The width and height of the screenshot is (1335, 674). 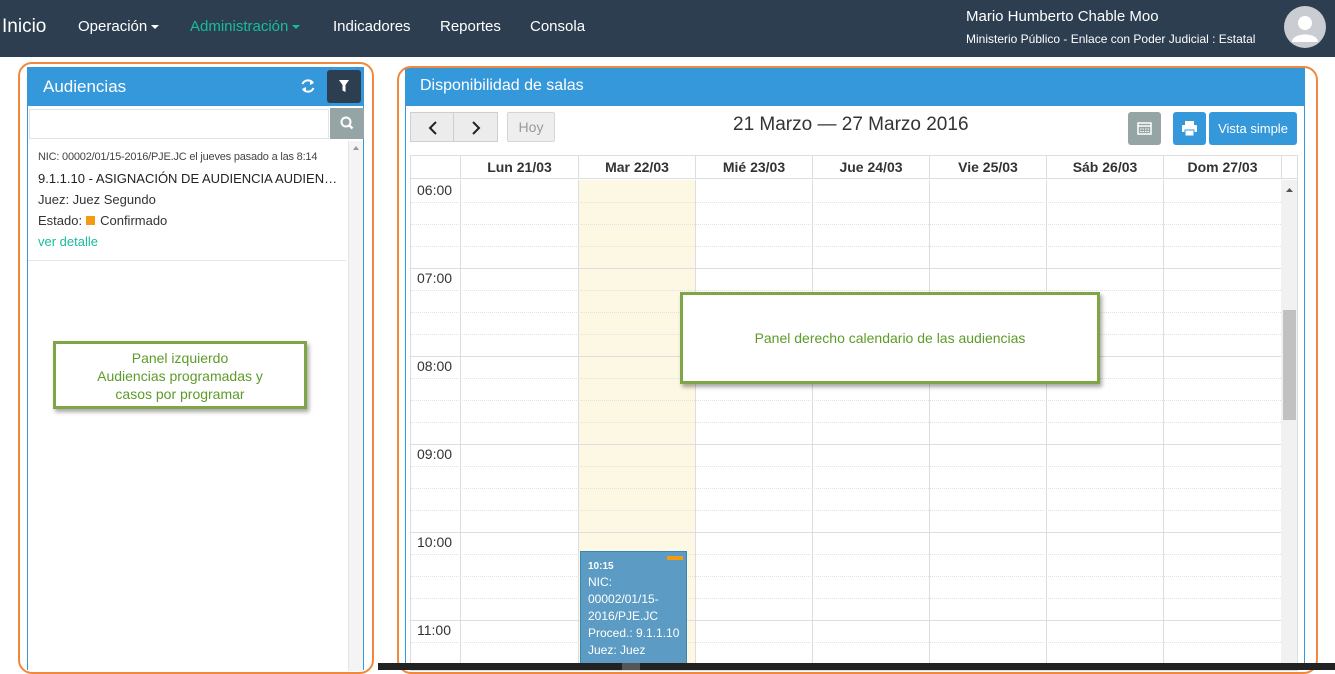 I want to click on calendar-scrollbar, so click(x=1289, y=425).